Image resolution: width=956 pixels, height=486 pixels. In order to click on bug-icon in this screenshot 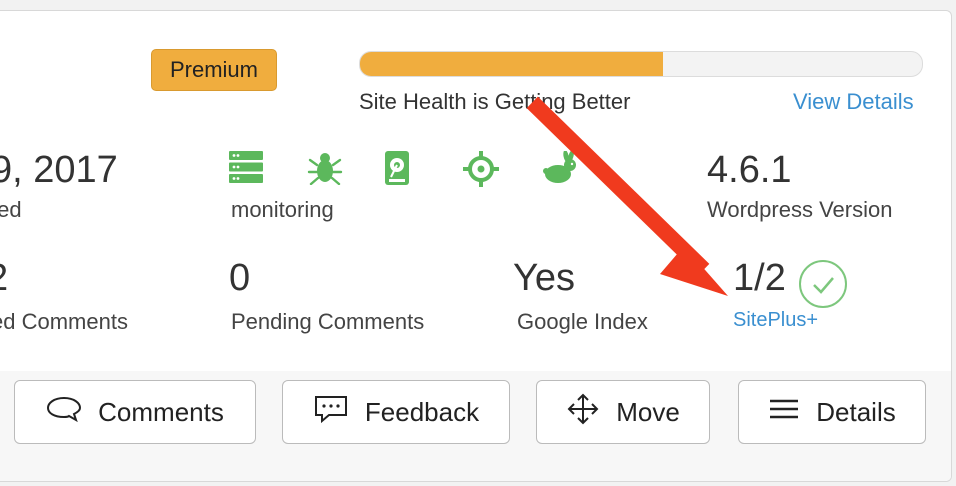, I will do `click(346, 169)`.